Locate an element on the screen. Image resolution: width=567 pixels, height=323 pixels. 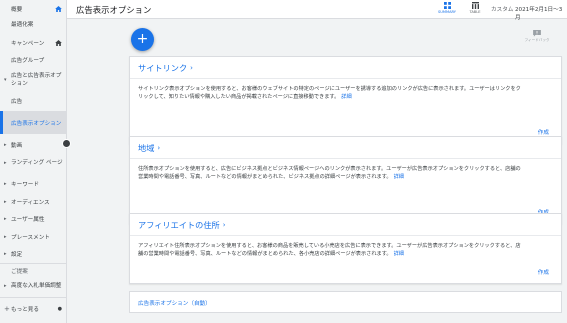
sidebar-item-label: 広告と広告表示オプション is located at coordinates (36, 80).